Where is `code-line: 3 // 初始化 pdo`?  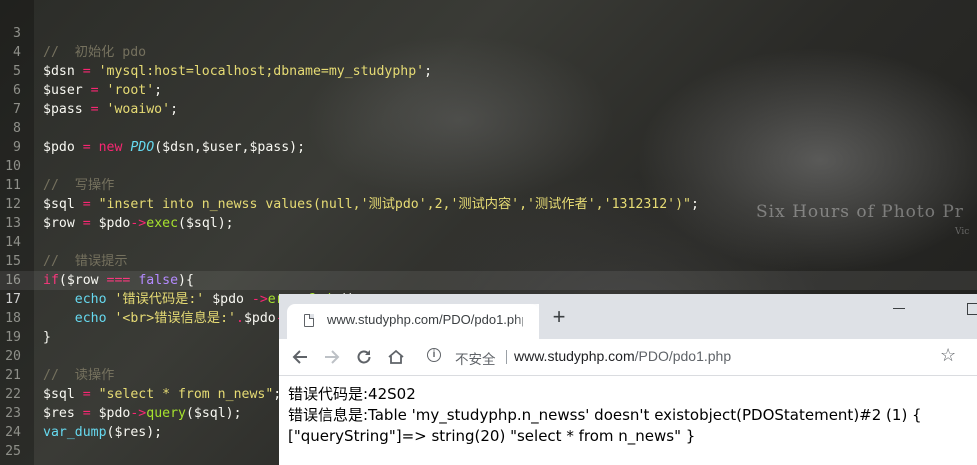
code-line: 3 // 初始化 pdo is located at coordinates (488, 32).